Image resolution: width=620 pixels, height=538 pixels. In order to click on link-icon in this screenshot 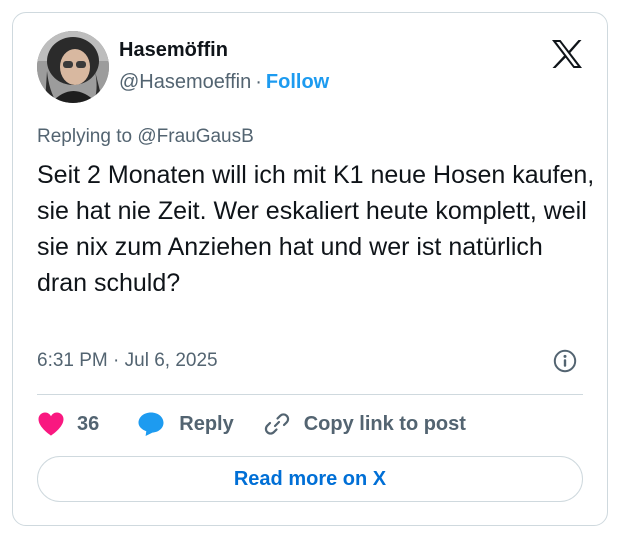, I will do `click(276, 424)`.